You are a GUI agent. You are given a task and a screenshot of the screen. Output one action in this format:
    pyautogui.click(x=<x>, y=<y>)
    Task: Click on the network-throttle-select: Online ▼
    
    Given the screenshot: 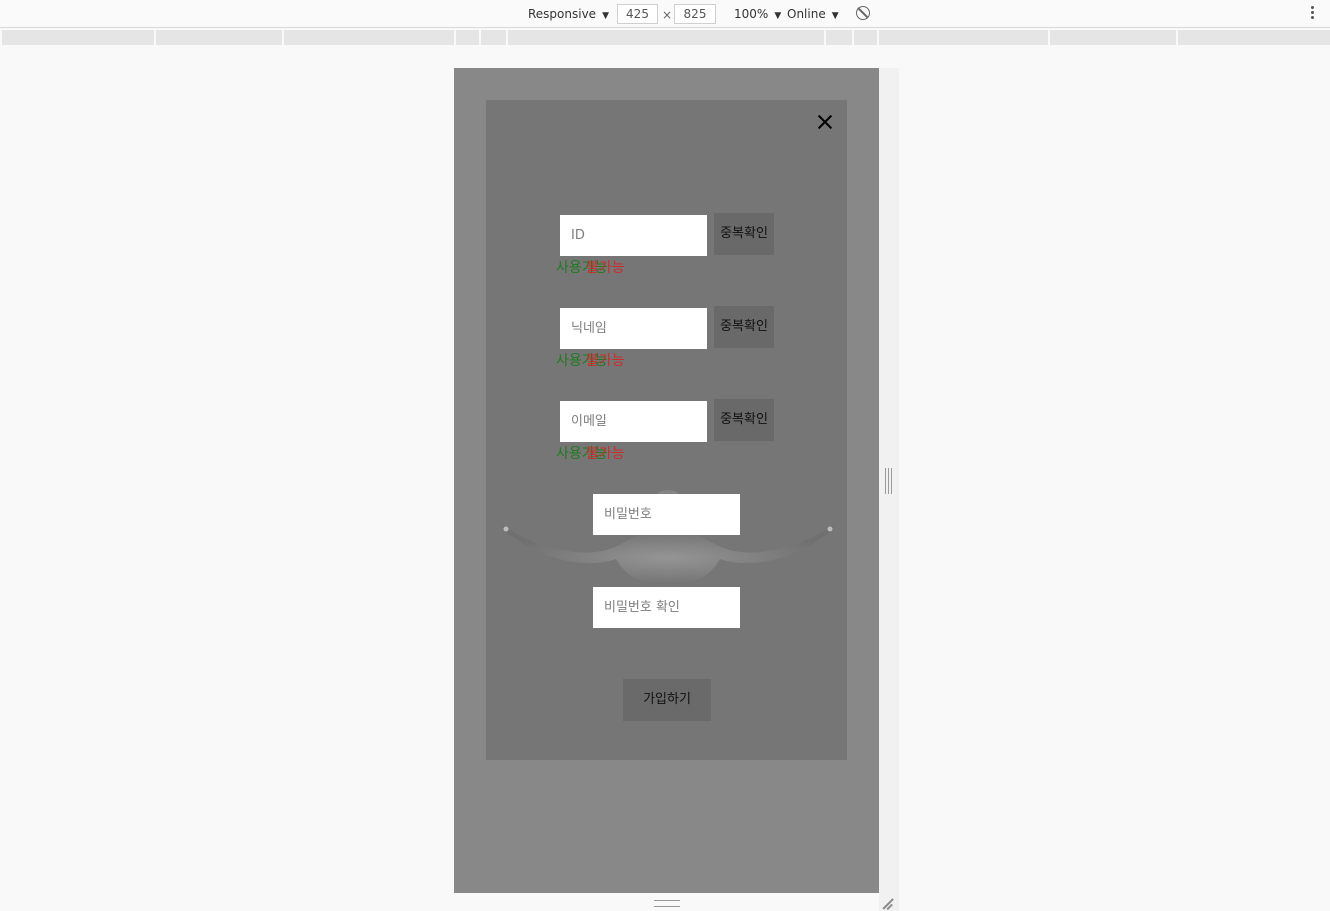 What is the action you would take?
    pyautogui.click(x=813, y=15)
    